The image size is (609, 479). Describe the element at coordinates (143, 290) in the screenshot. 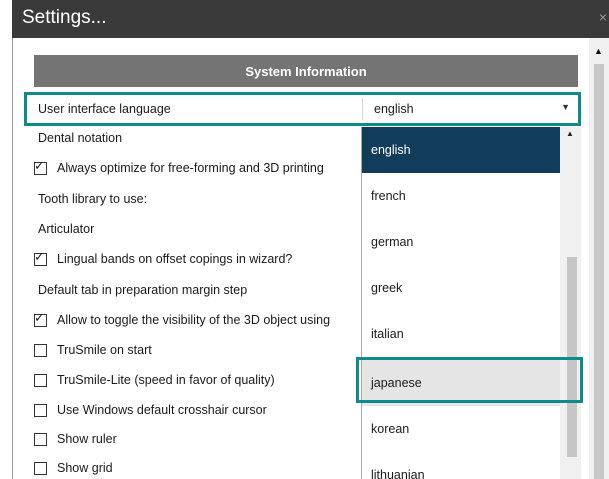

I see `setting-label: Default tab in preparation margin step` at that location.